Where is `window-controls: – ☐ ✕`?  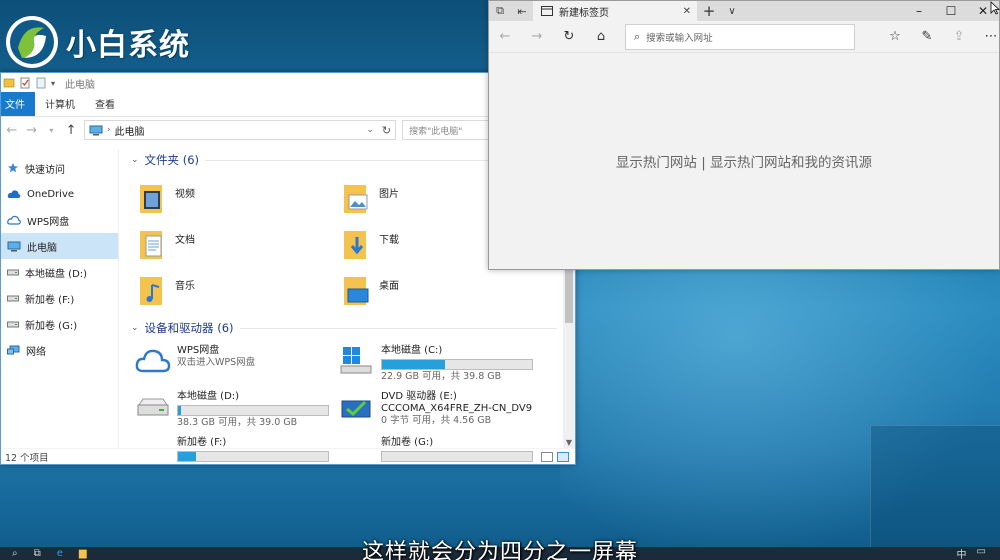 window-controls: – ☐ ✕ is located at coordinates (951, 11).